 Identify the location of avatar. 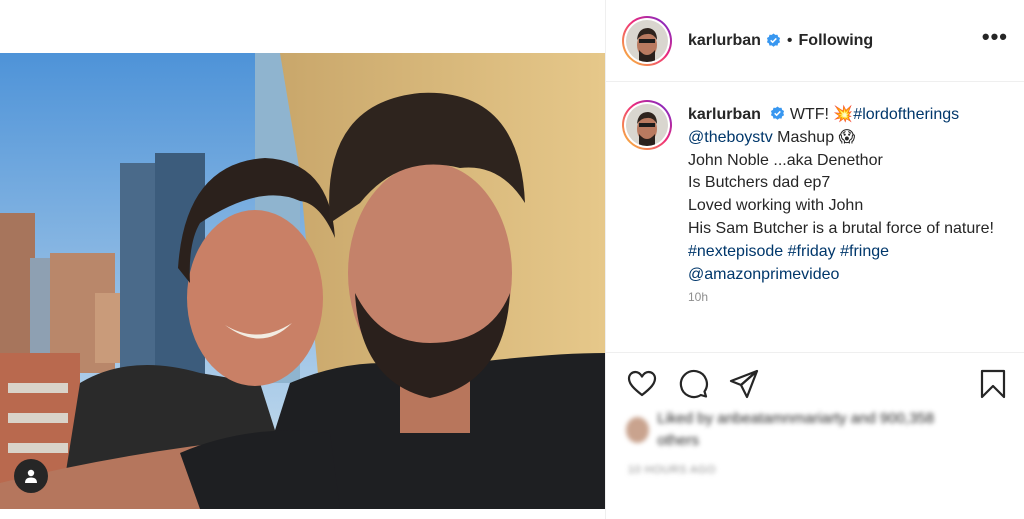
(647, 40).